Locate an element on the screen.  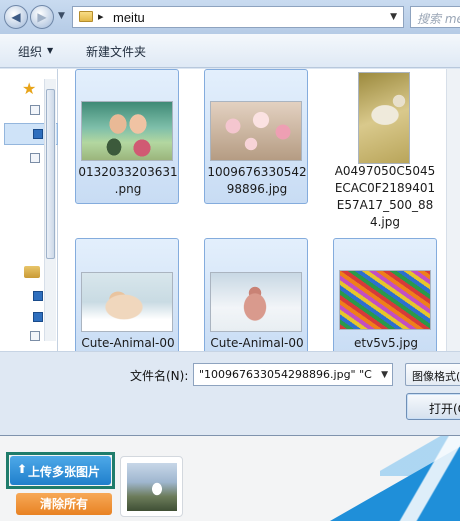
filename-value: "100967633054298896.jpg" "C is located at coordinates (285, 374).